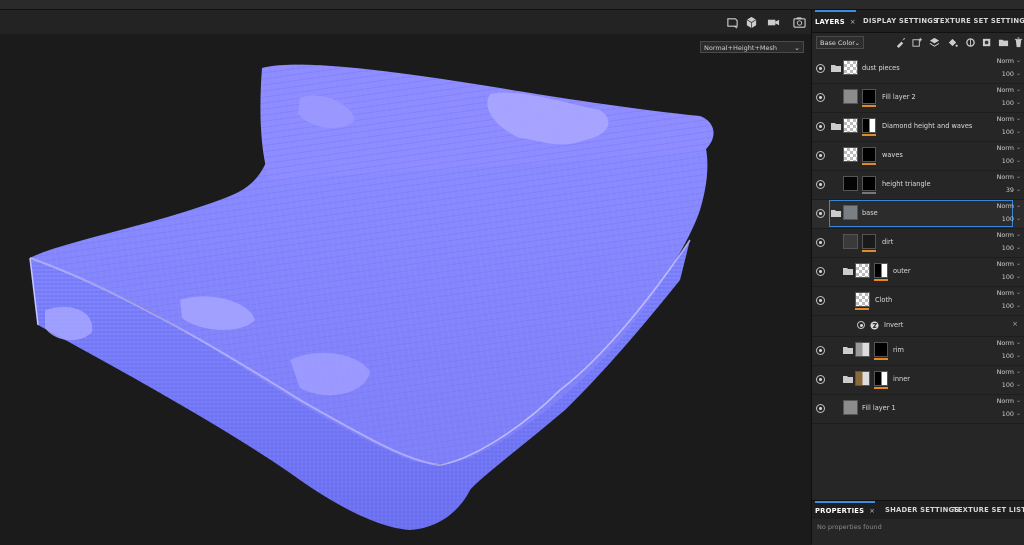 The image size is (1024, 545). I want to click on layer-row: Fill layer 2 Norm ⌄ 100 ⌄, so click(918, 98).